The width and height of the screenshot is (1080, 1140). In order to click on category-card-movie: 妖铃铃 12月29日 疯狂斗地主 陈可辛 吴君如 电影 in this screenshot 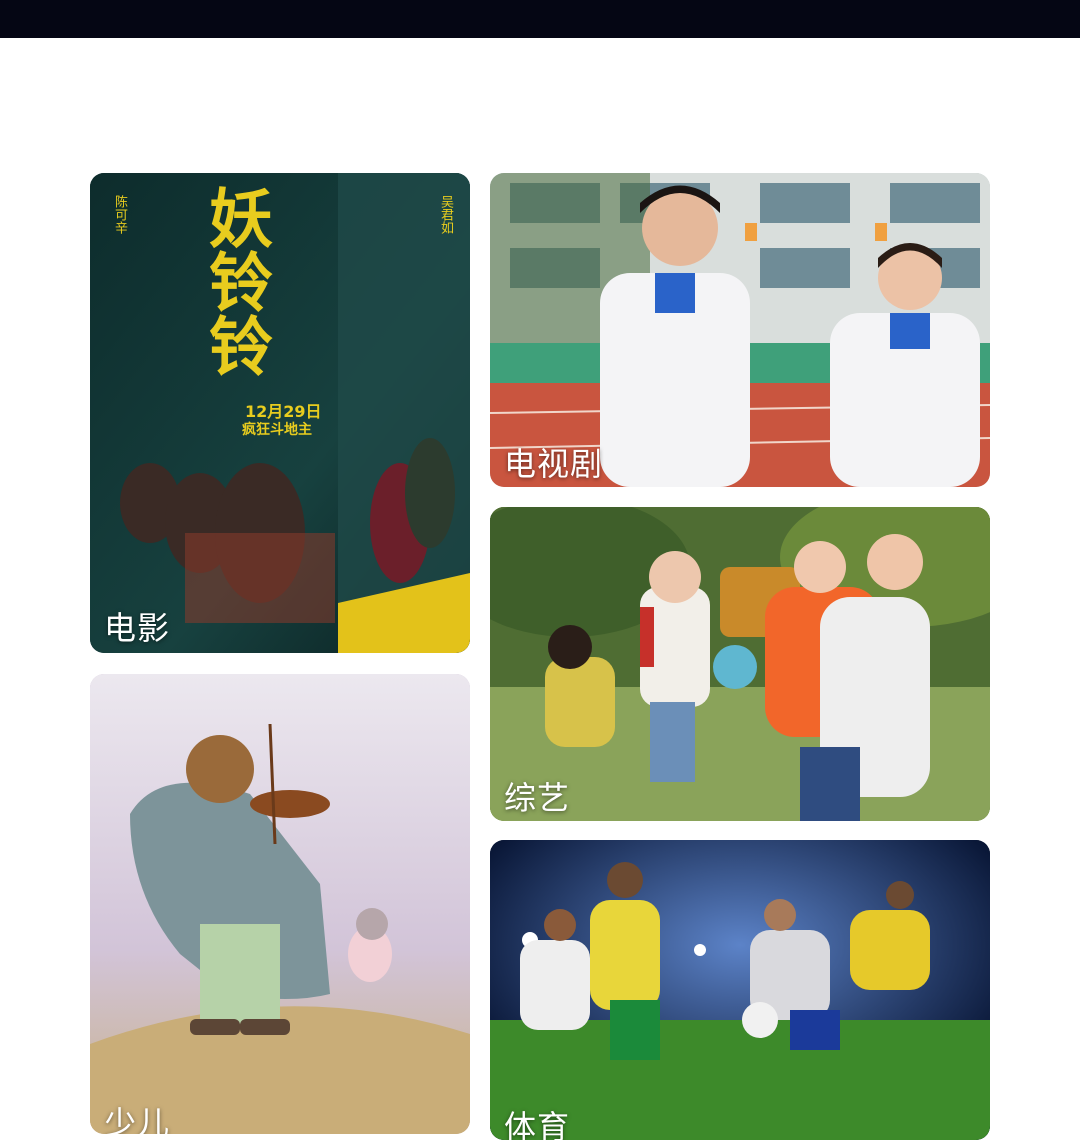, I will do `click(280, 413)`.